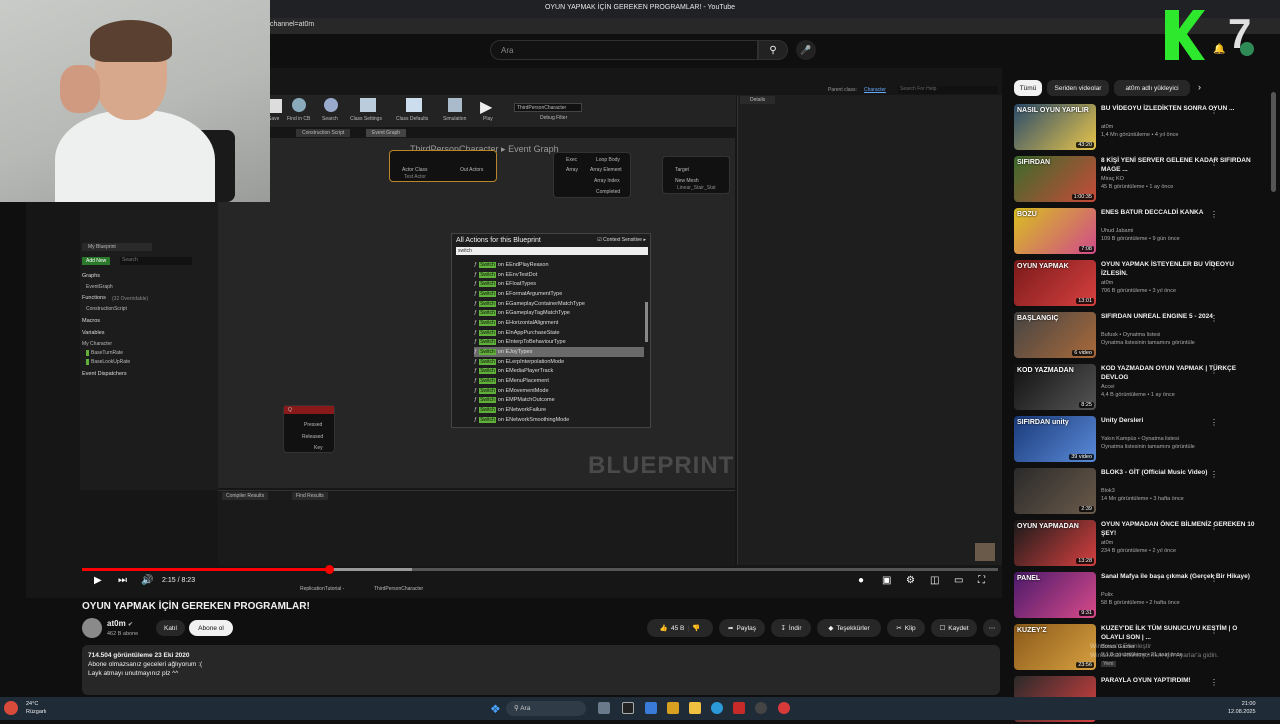 The height and width of the screenshot is (724, 1280). I want to click on video-thumbnail: KUZEY'Z 23:56, so click(1055, 647).